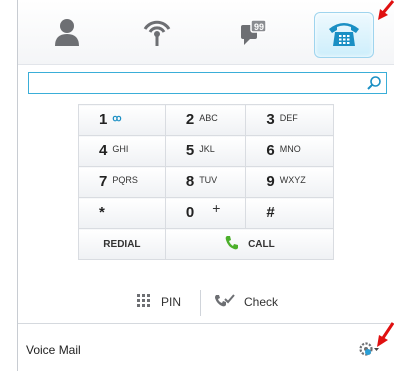 The height and width of the screenshot is (372, 394). What do you see at coordinates (190, 212) in the screenshot?
I see `key-digit: 0` at bounding box center [190, 212].